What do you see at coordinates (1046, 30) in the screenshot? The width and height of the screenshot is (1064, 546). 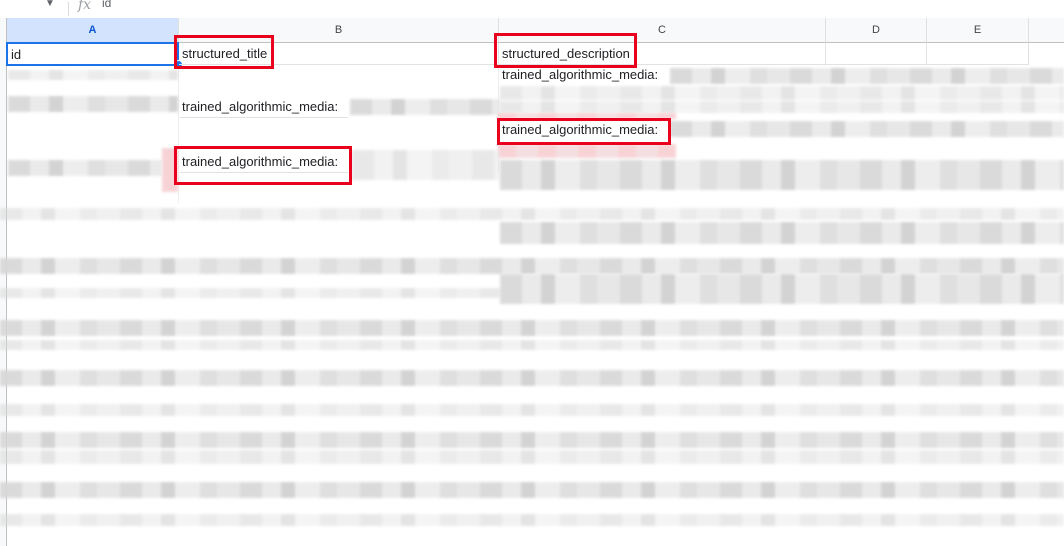 I see `column-header-f` at bounding box center [1046, 30].